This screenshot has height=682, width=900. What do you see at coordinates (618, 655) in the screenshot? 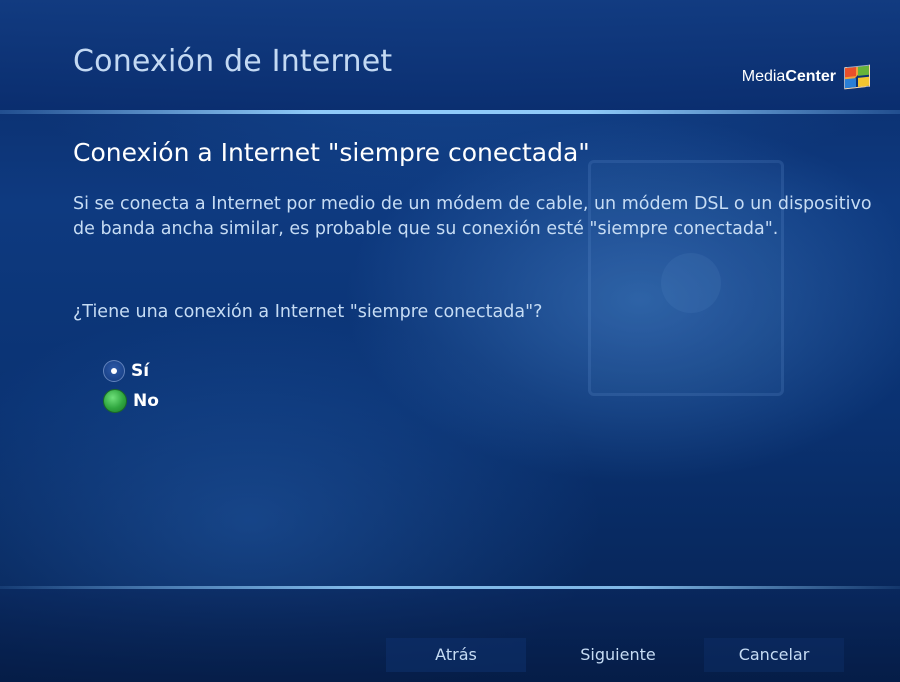
I see `next-button: Siguiente` at bounding box center [618, 655].